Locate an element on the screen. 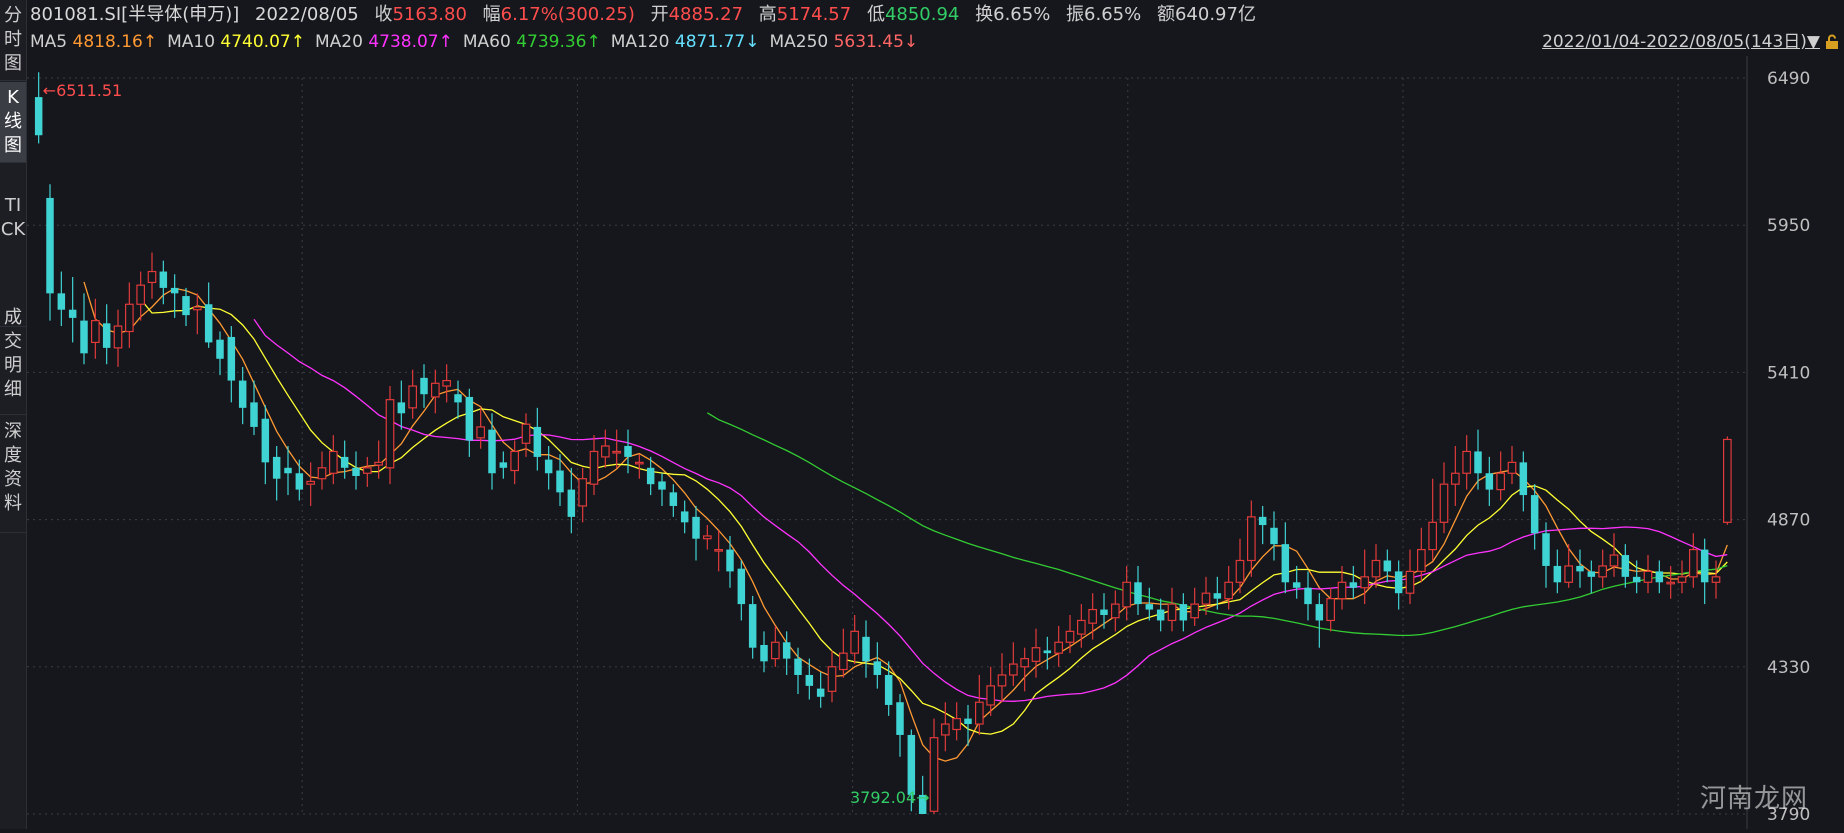 The height and width of the screenshot is (833, 1844). turnover-label: 换 is located at coordinates (984, 14).